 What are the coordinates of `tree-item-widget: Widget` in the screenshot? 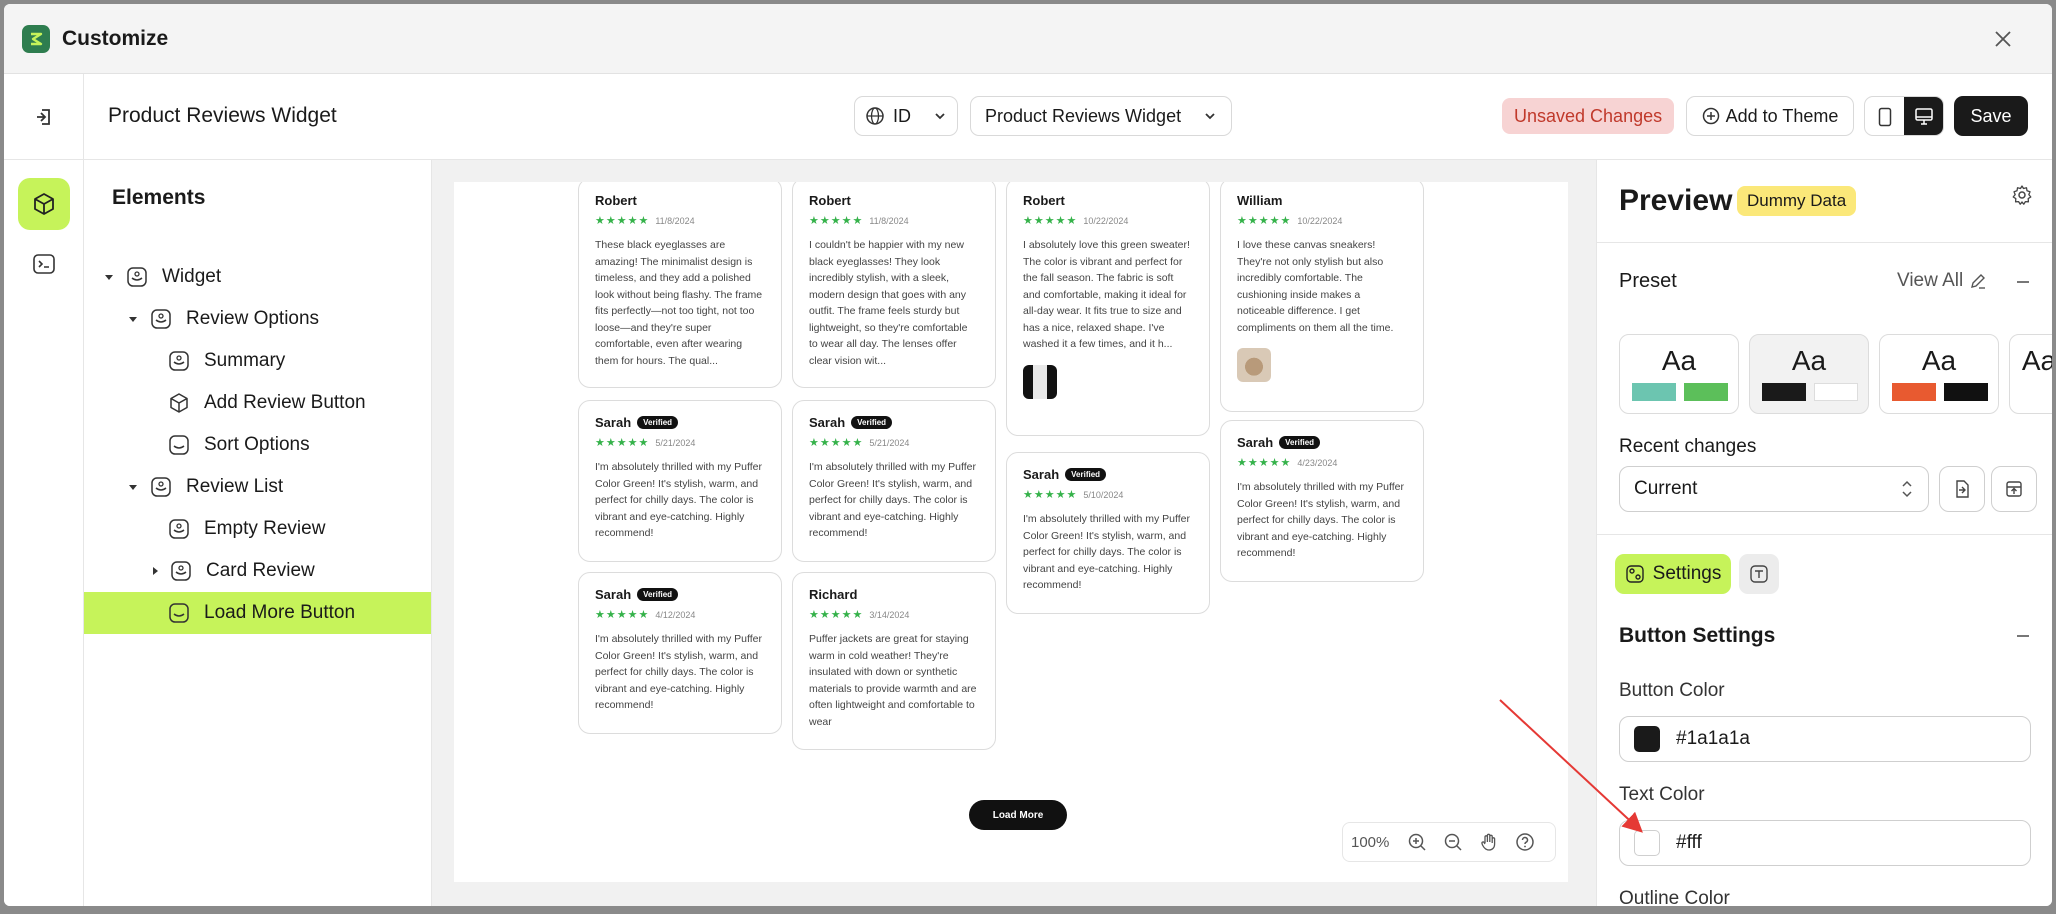 It's located at (257, 277).